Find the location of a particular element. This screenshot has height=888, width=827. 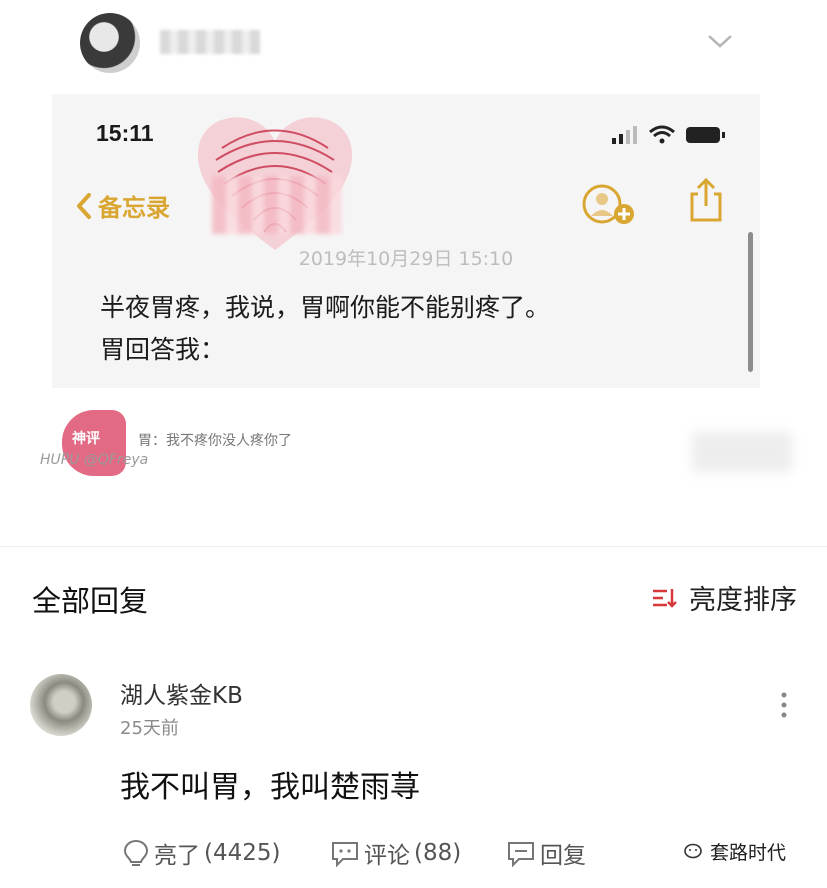

reply-username: 湖人紫金KB is located at coordinates (181, 693).